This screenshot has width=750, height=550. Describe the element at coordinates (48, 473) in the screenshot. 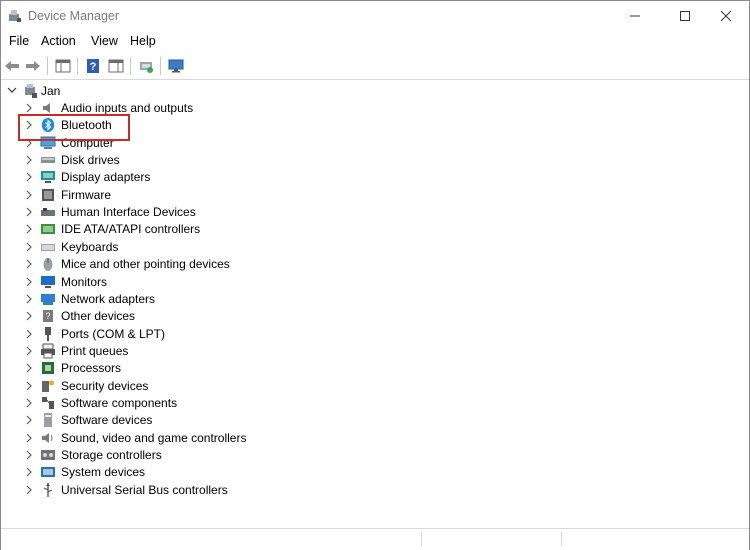

I see `system-device-icon` at that location.